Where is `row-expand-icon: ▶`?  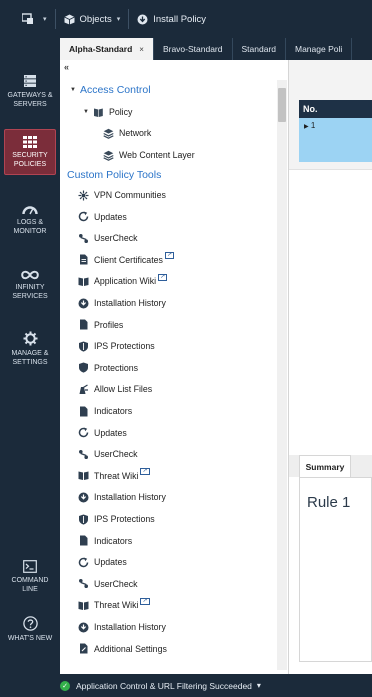
row-expand-icon: ▶ is located at coordinates (306, 127).